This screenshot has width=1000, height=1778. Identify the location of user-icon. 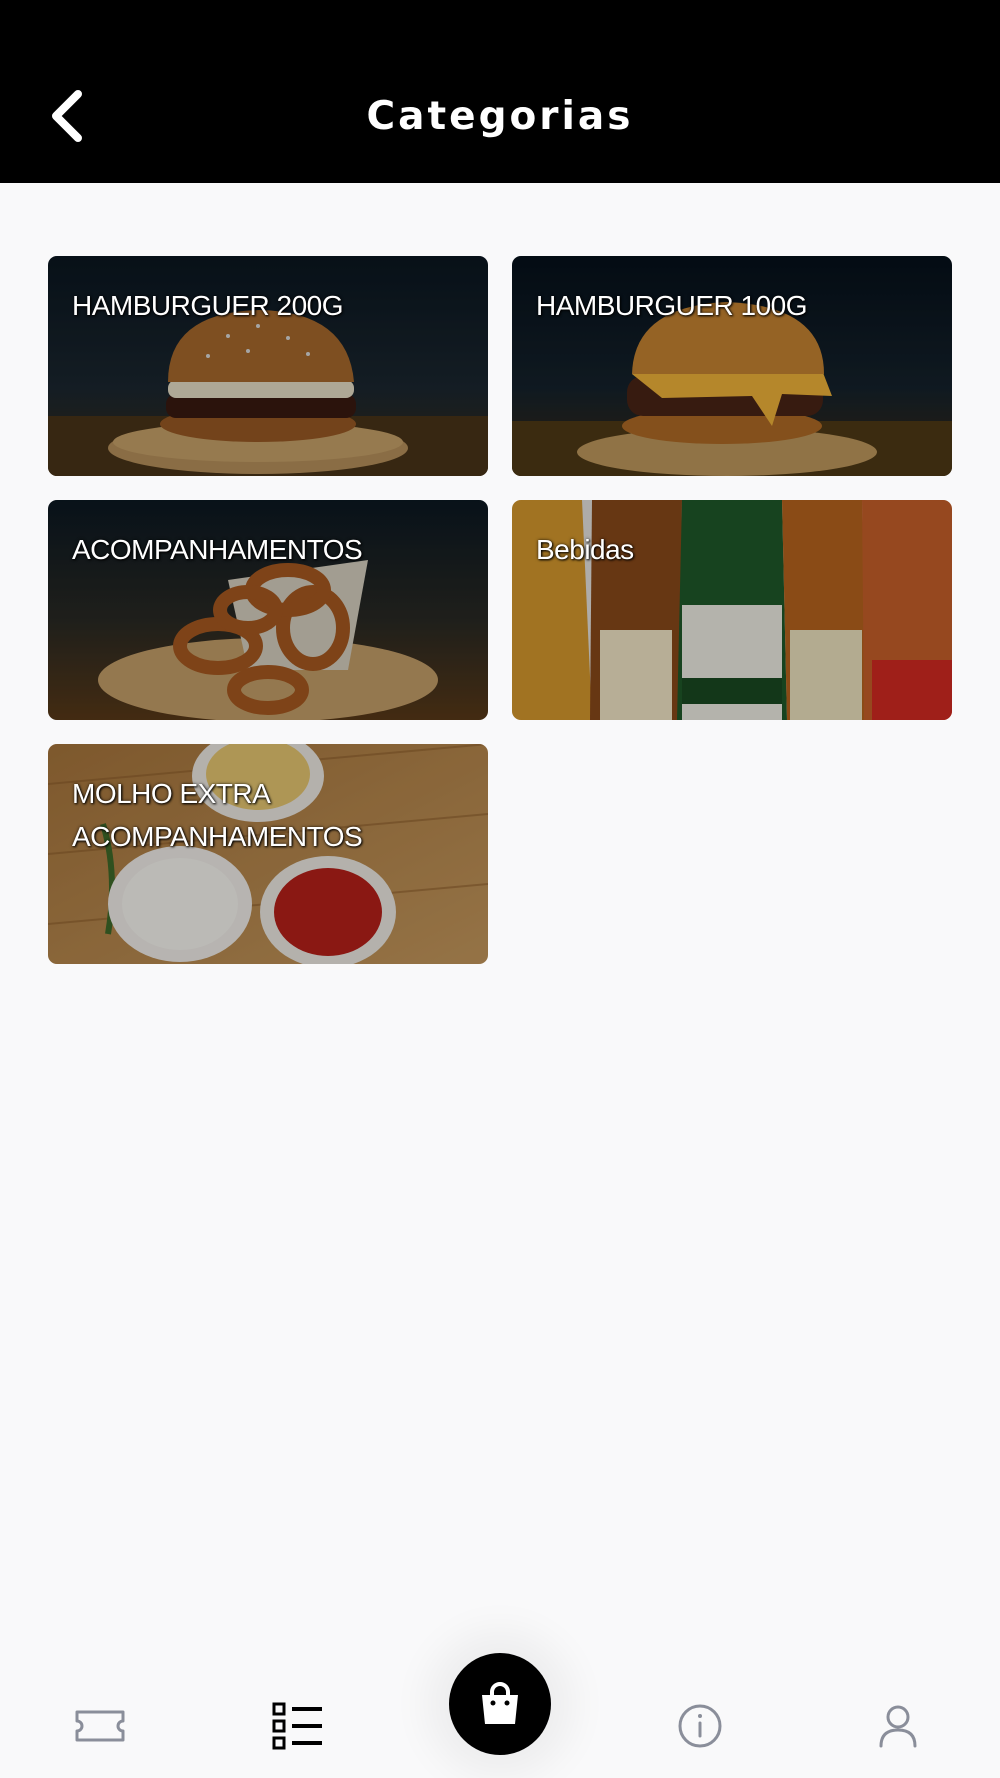
(898, 1726).